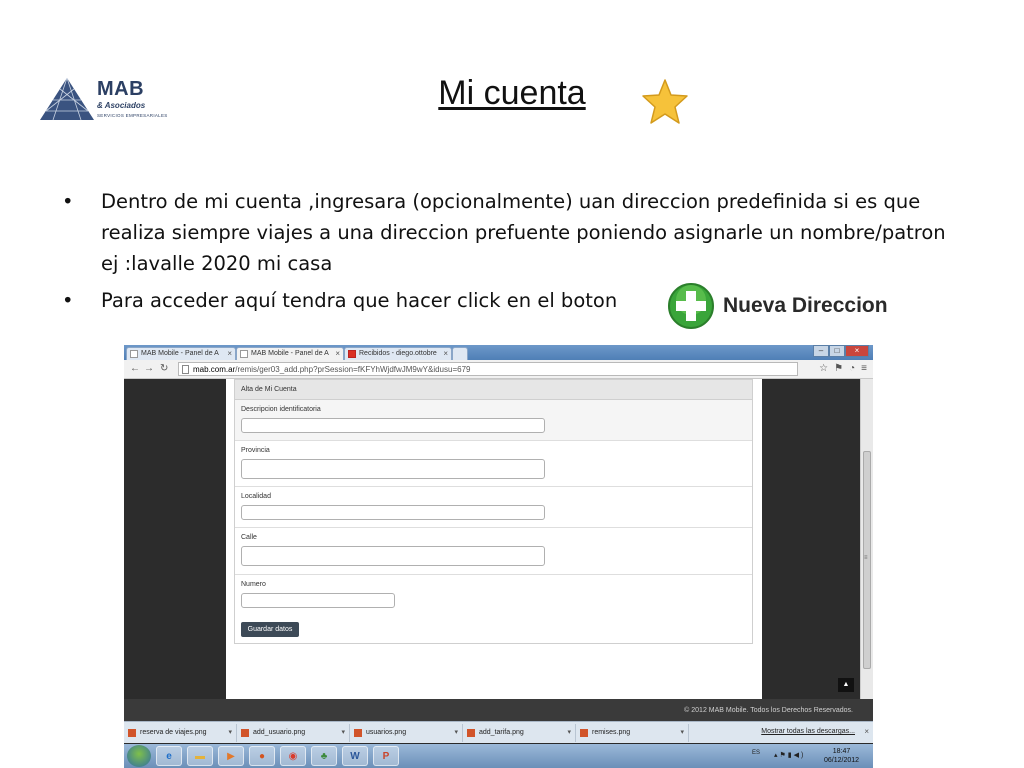 Image resolution: width=1024 pixels, height=768 pixels. Describe the element at coordinates (393, 469) in the screenshot. I see `provincia-input` at that location.